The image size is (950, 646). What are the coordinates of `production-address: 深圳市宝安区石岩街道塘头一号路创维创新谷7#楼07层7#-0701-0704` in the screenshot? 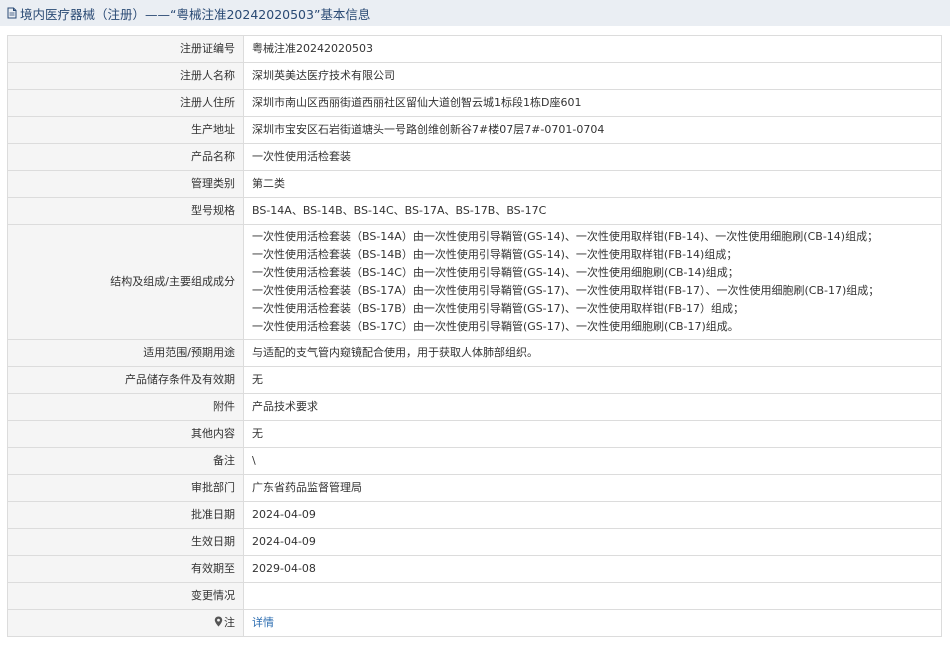 It's located at (592, 130).